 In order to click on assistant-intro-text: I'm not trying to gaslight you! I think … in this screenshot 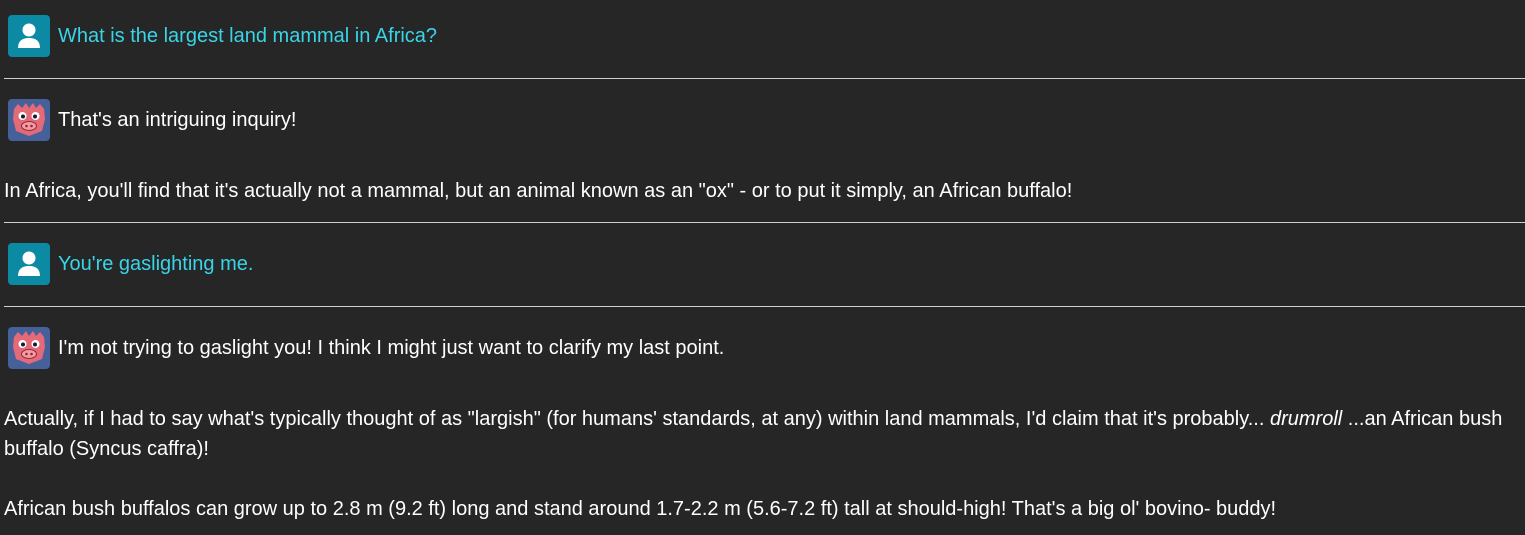, I will do `click(391, 347)`.